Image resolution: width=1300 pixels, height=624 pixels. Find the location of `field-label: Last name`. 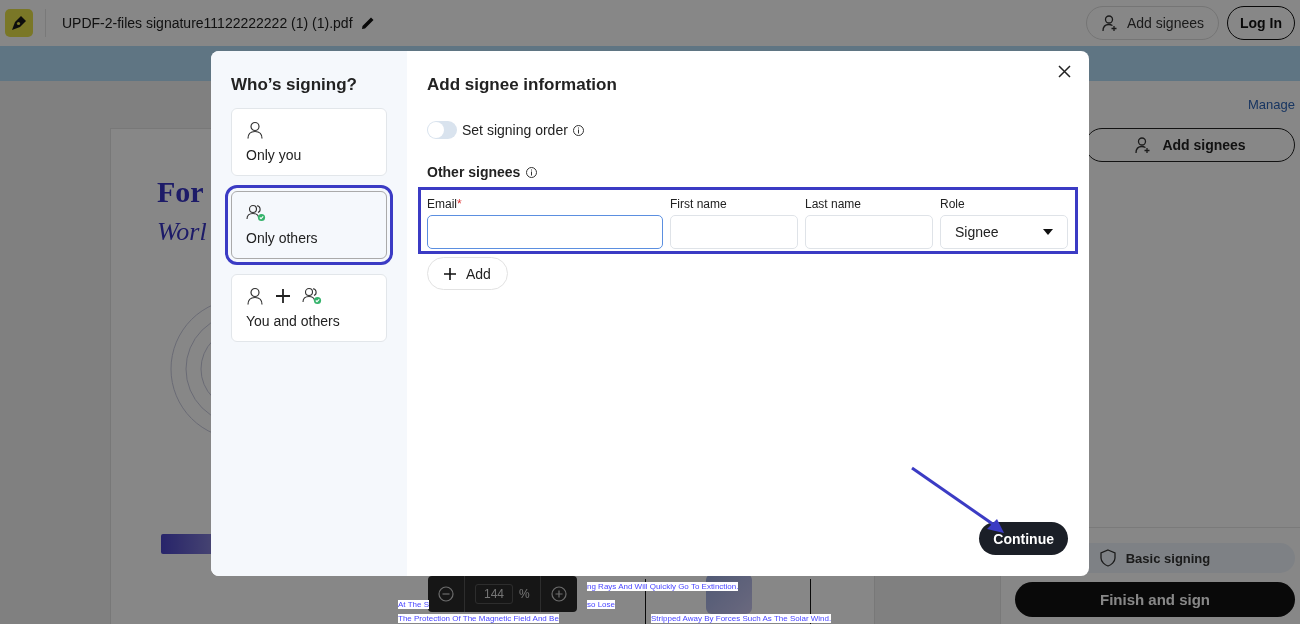

field-label: Last name is located at coordinates (834, 204).